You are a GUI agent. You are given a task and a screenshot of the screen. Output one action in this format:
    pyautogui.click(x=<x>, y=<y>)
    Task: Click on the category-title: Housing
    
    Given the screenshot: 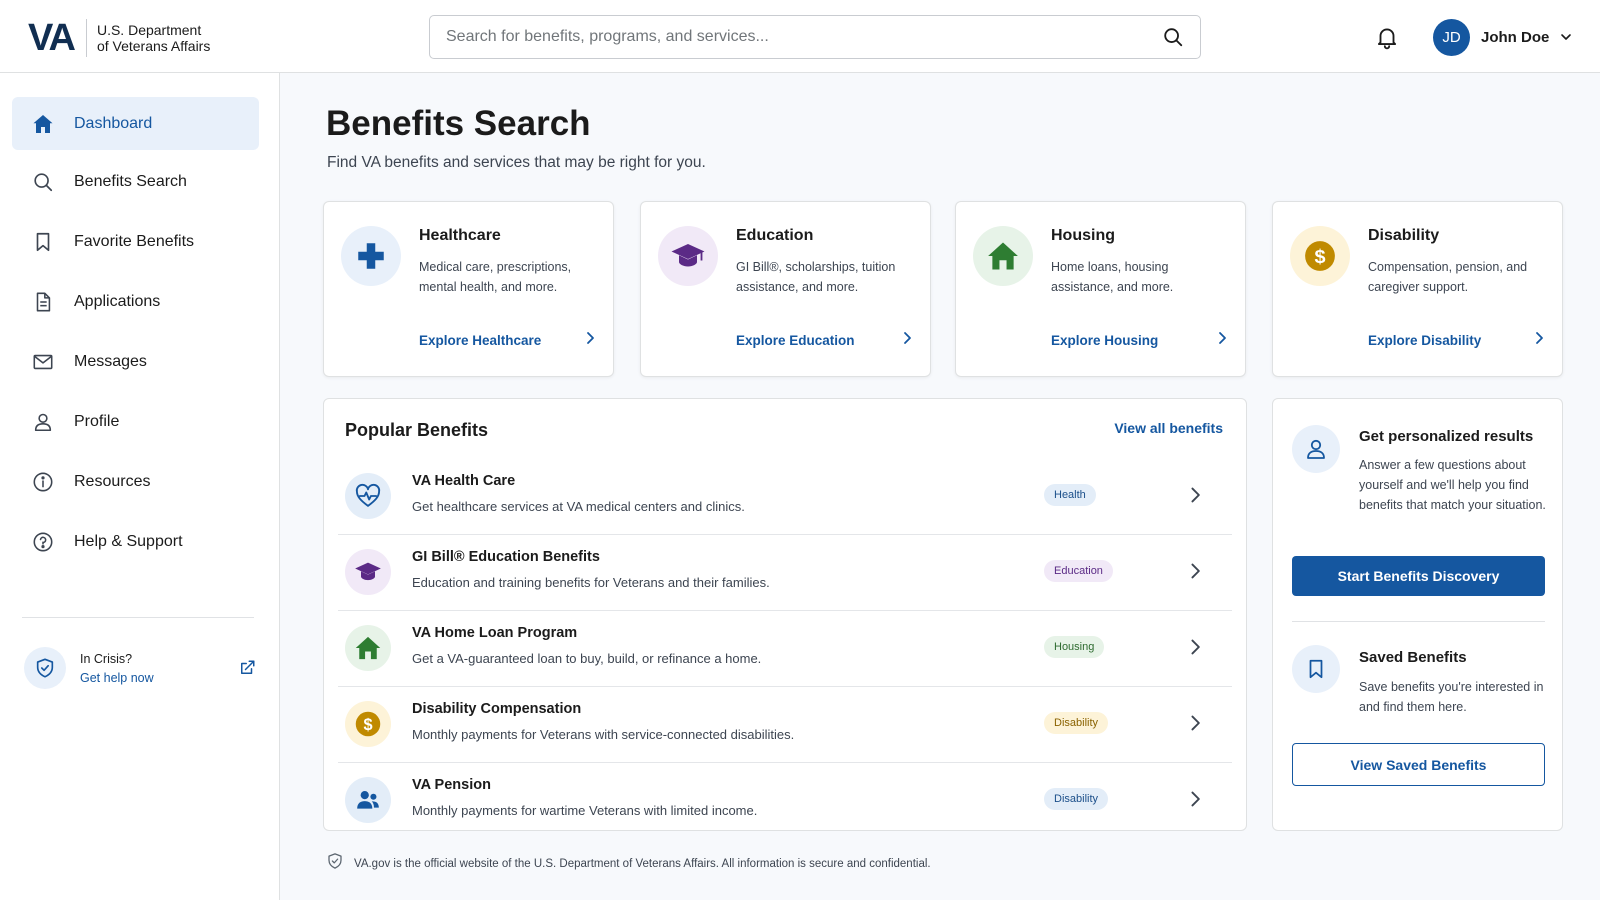 What is the action you would take?
    pyautogui.click(x=1083, y=235)
    